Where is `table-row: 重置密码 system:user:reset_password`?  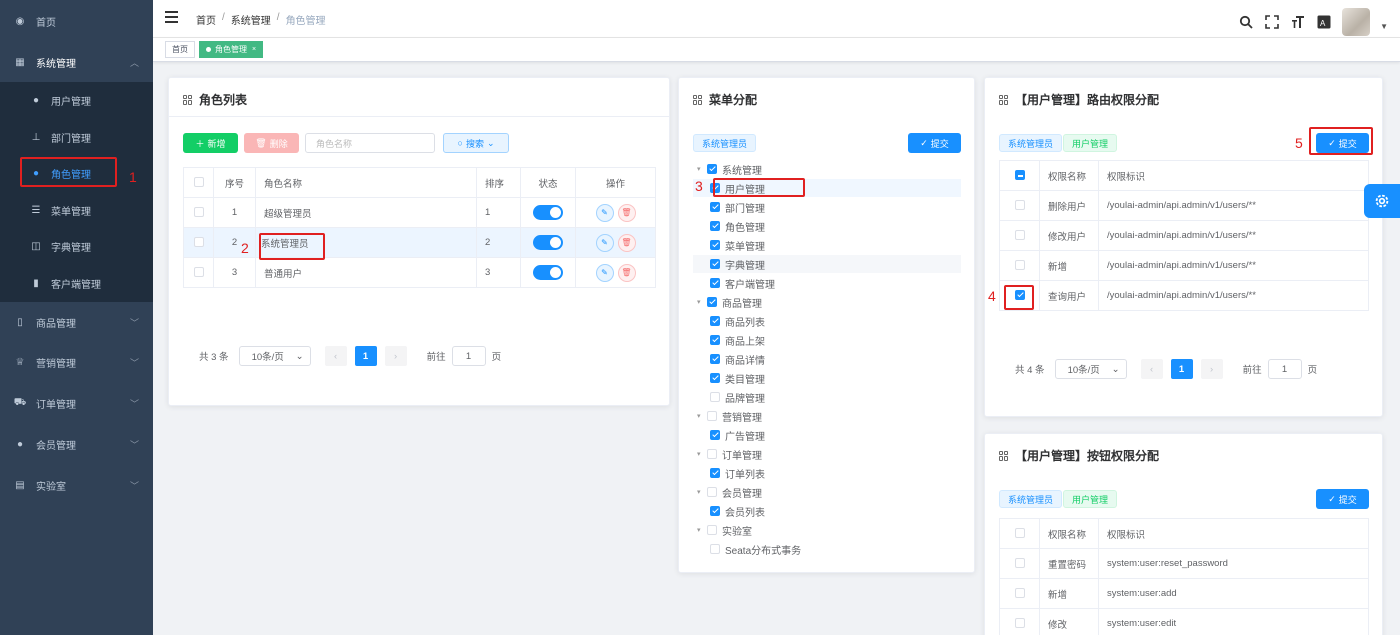
table-row: 重置密码 system:user:reset_password is located at coordinates (1184, 563).